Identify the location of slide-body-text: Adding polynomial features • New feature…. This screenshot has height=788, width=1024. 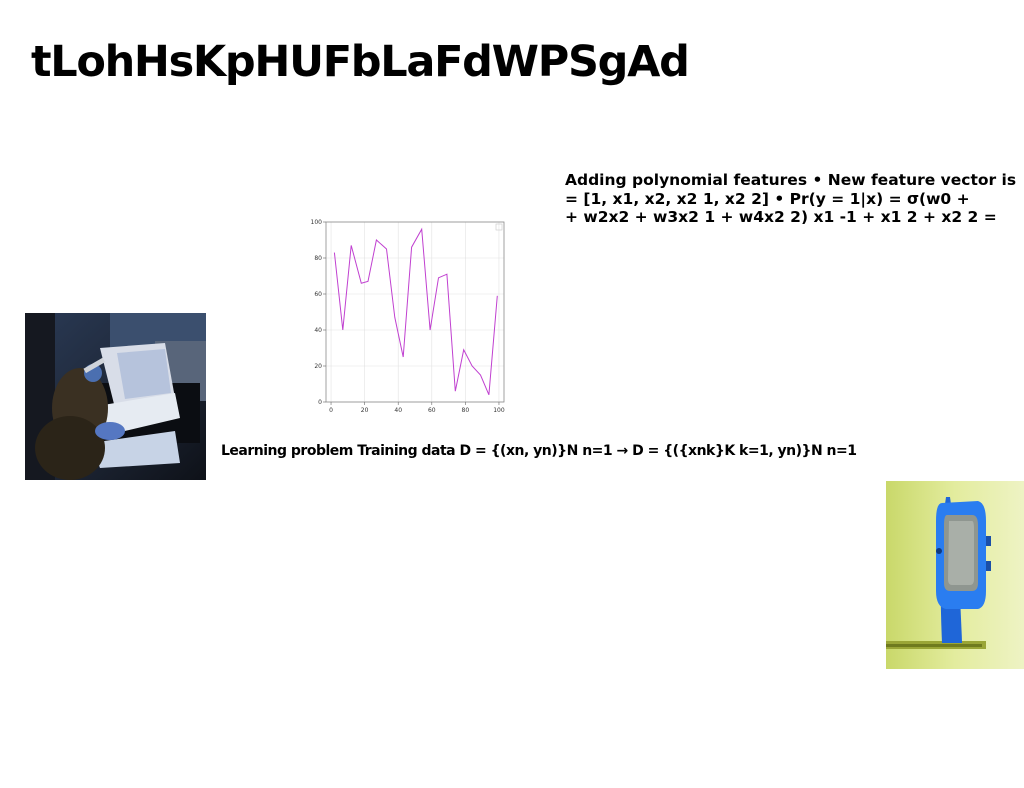
(794, 199).